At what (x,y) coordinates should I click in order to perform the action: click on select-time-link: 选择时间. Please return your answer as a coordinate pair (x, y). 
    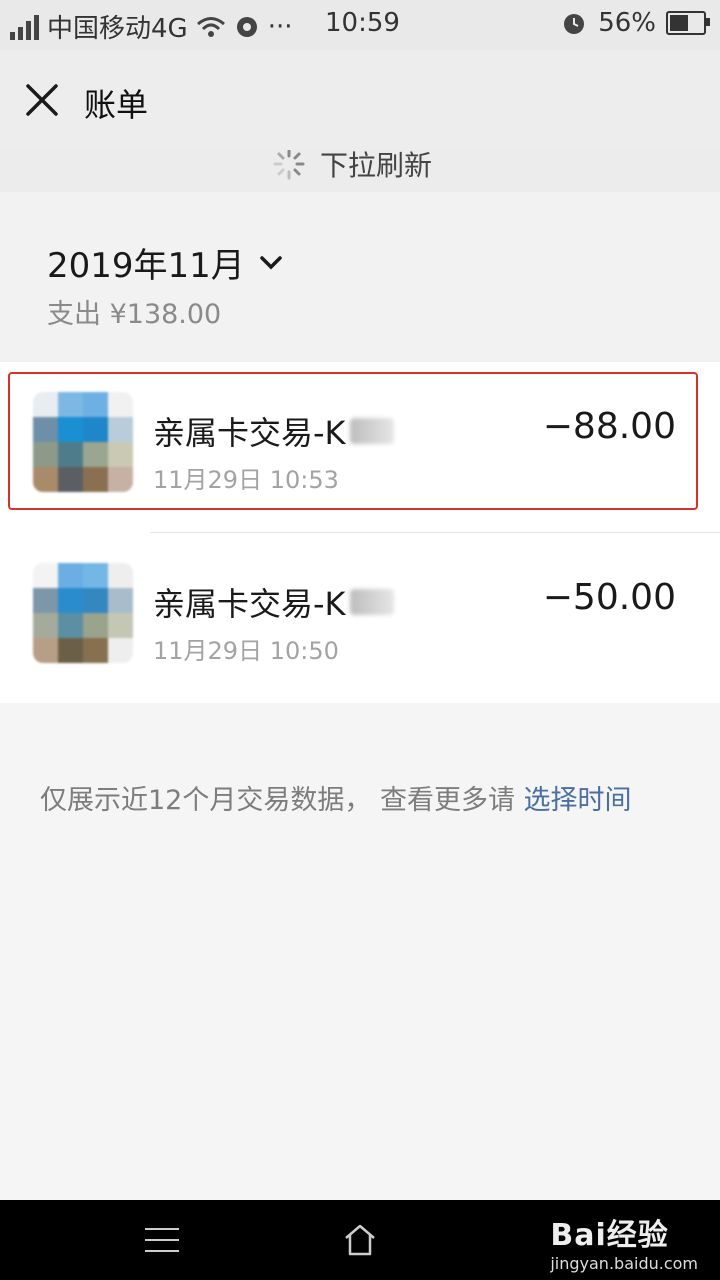
    Looking at the image, I should click on (578, 800).